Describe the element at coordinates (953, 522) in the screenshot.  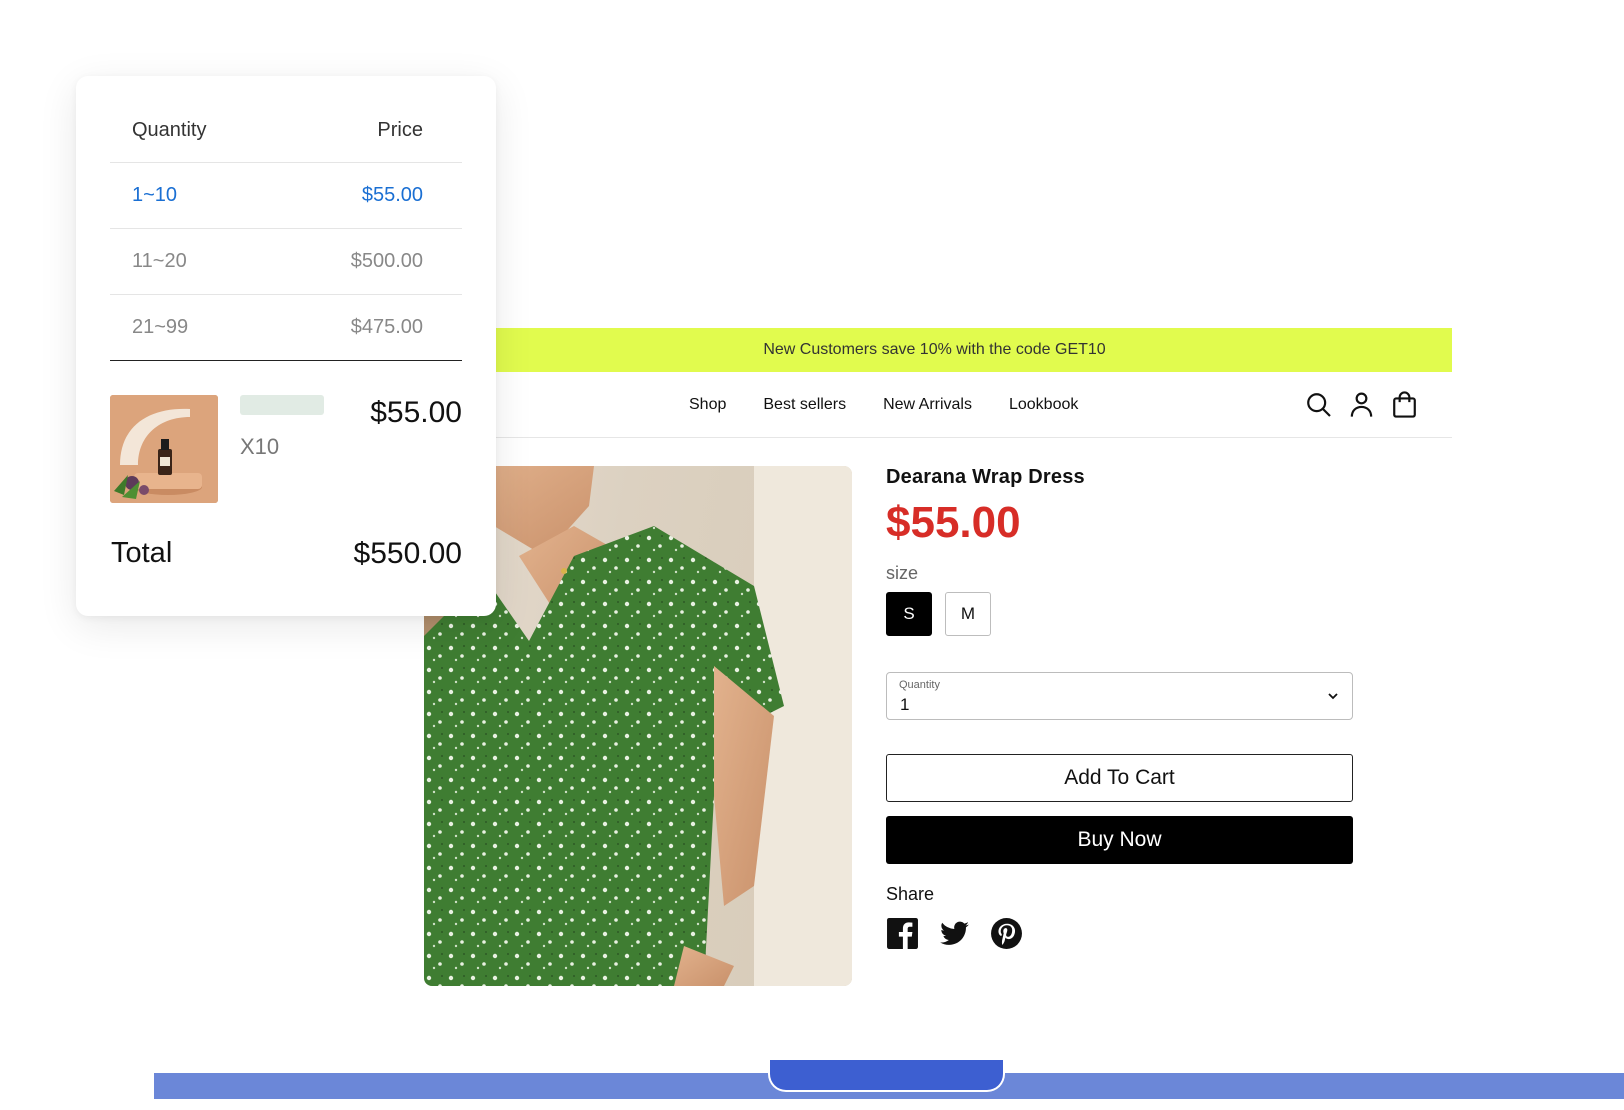
I see `product-price: $55.00` at that location.